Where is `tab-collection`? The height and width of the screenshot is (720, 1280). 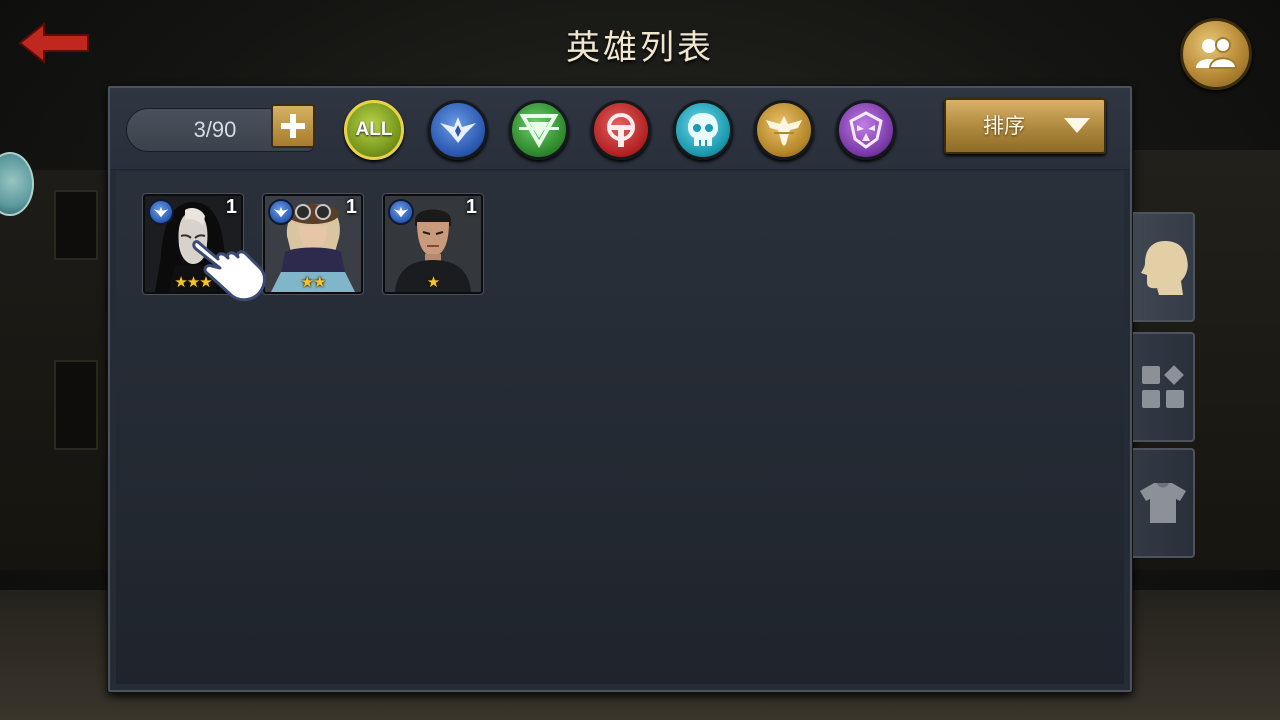
tab-collection is located at coordinates (1164, 387).